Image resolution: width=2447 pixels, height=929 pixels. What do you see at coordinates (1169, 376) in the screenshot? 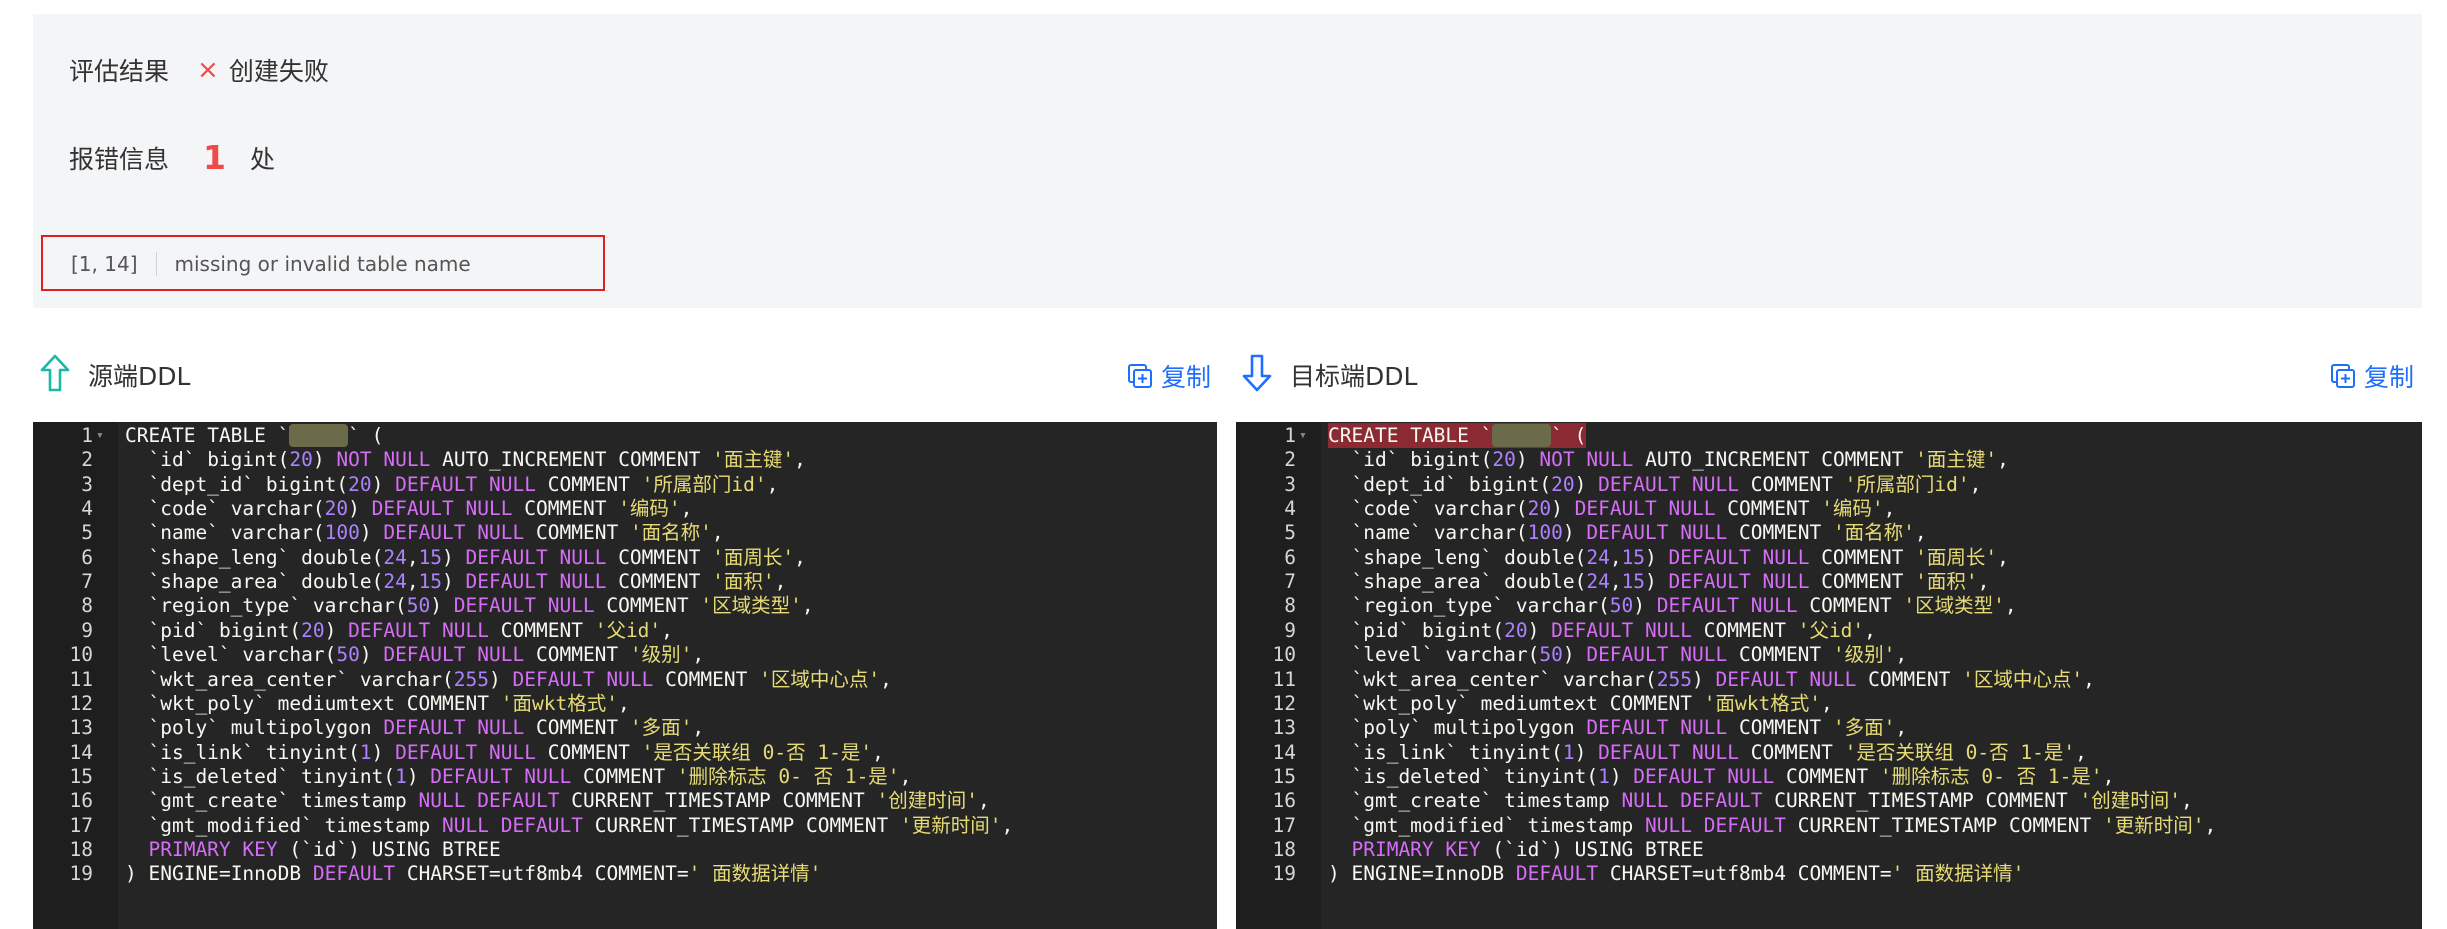
I see `source-copy-button: 复制` at bounding box center [1169, 376].